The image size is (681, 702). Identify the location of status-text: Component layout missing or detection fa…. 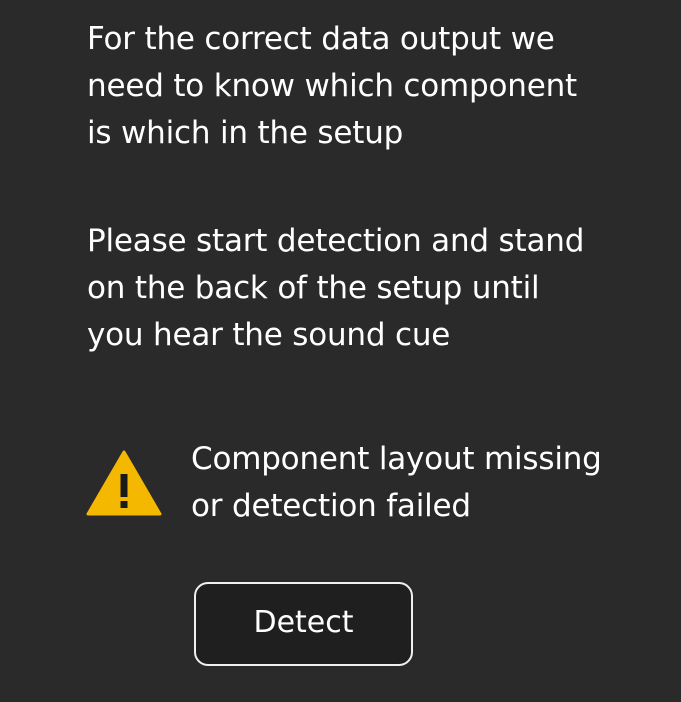
(396, 482).